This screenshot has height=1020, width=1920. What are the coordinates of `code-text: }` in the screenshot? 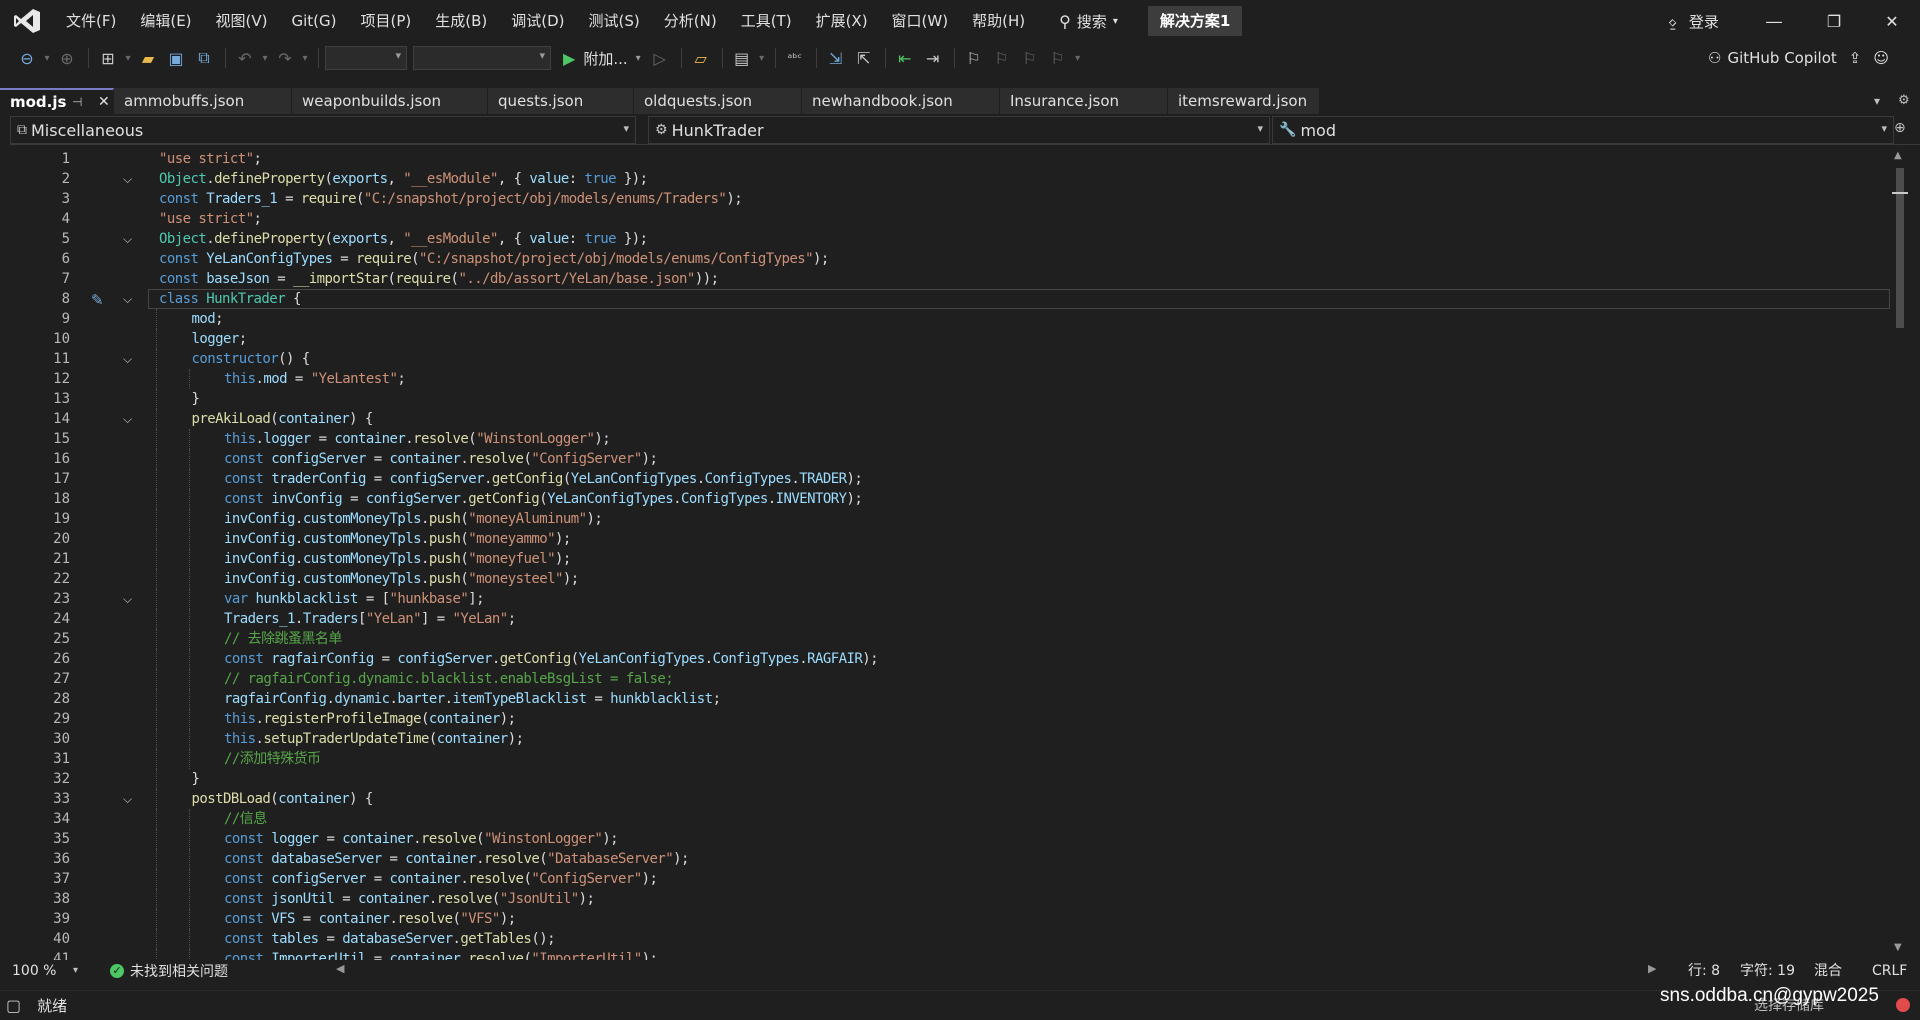 It's located at (196, 399).